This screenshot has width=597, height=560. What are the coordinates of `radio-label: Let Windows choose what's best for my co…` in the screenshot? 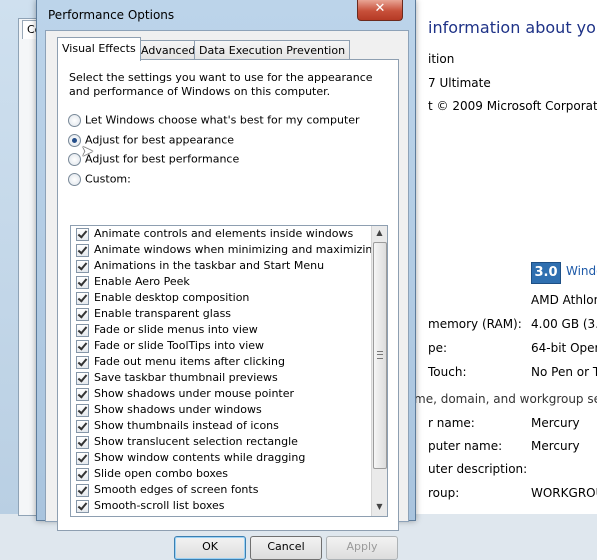 It's located at (222, 120).